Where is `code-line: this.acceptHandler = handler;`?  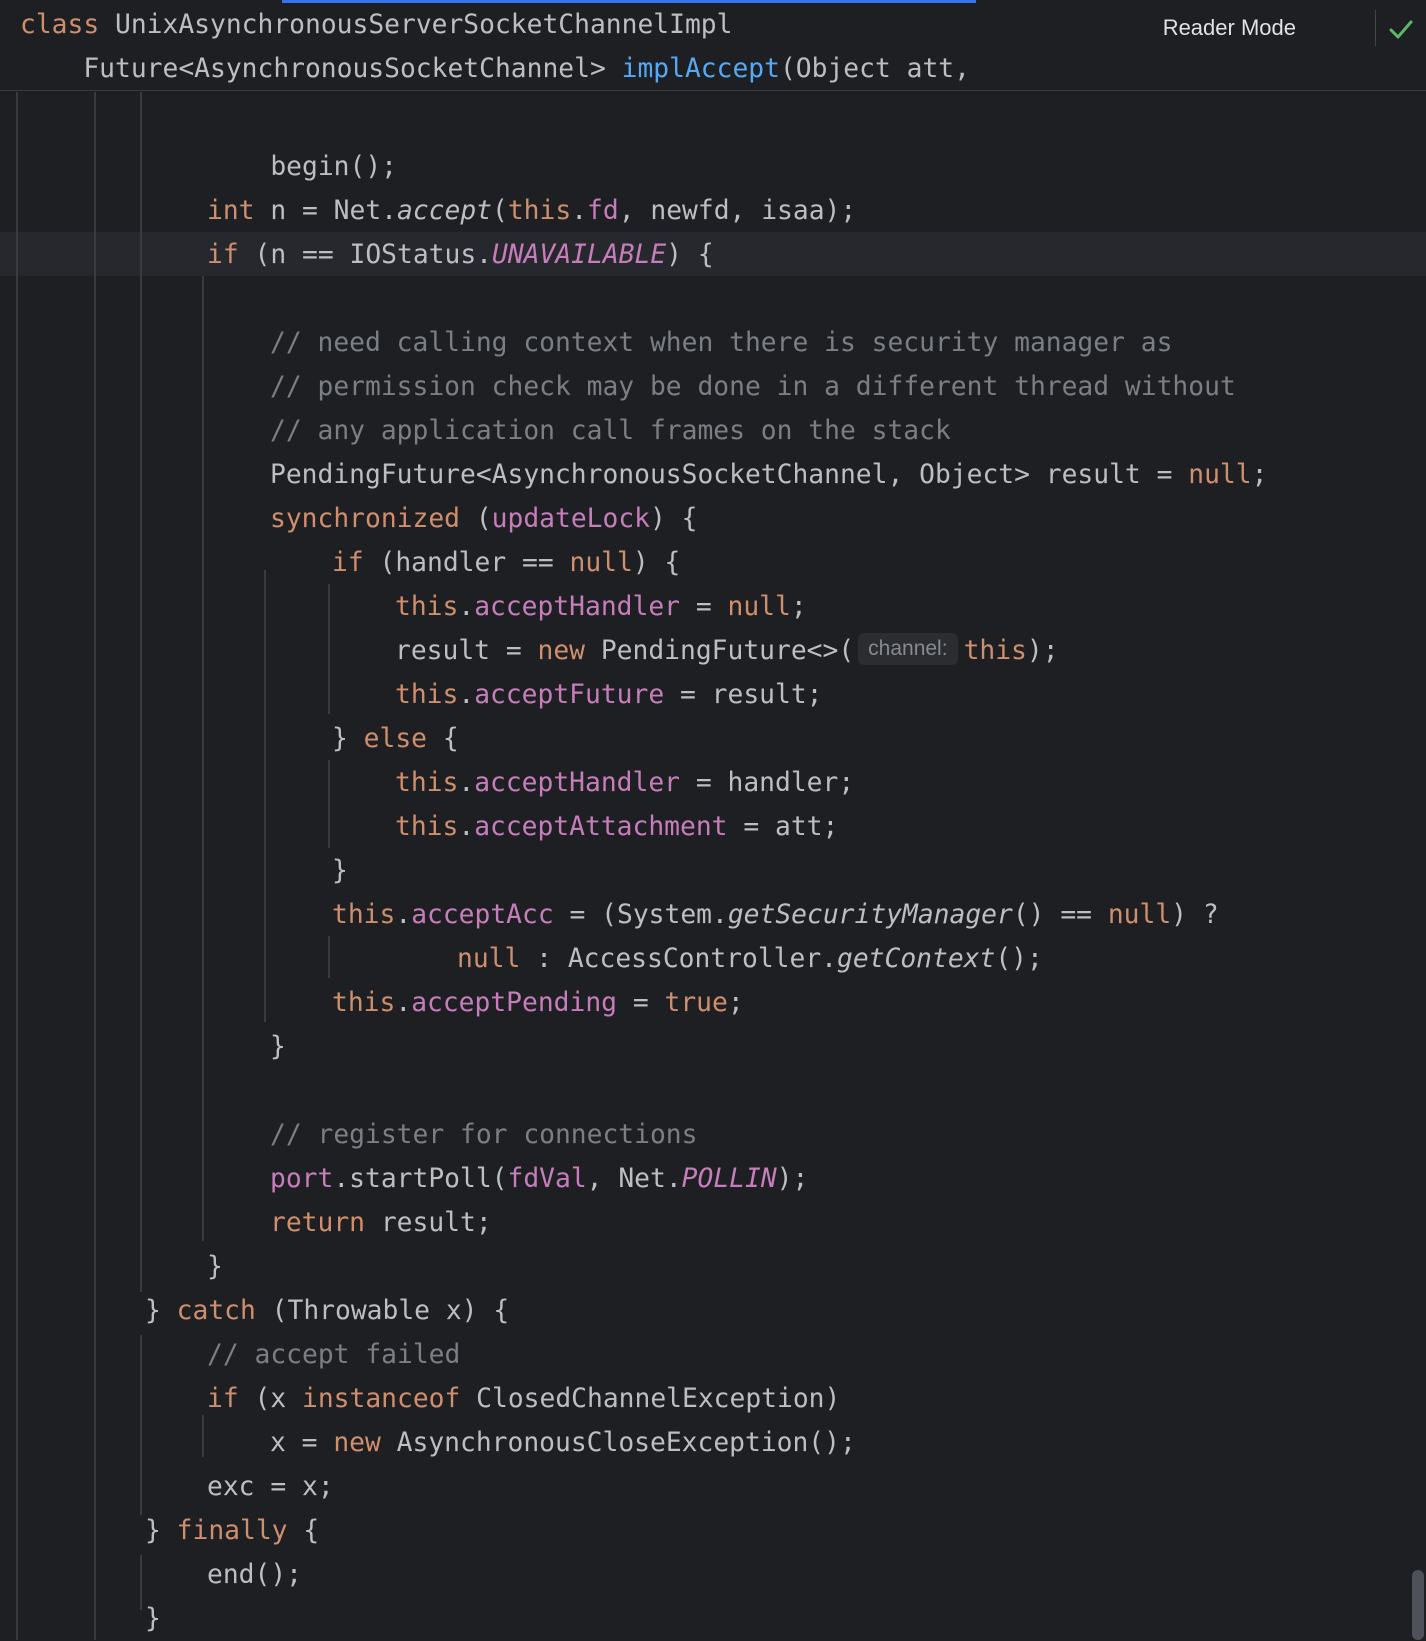
code-line: this.acceptHandler = handler; is located at coordinates (624, 783).